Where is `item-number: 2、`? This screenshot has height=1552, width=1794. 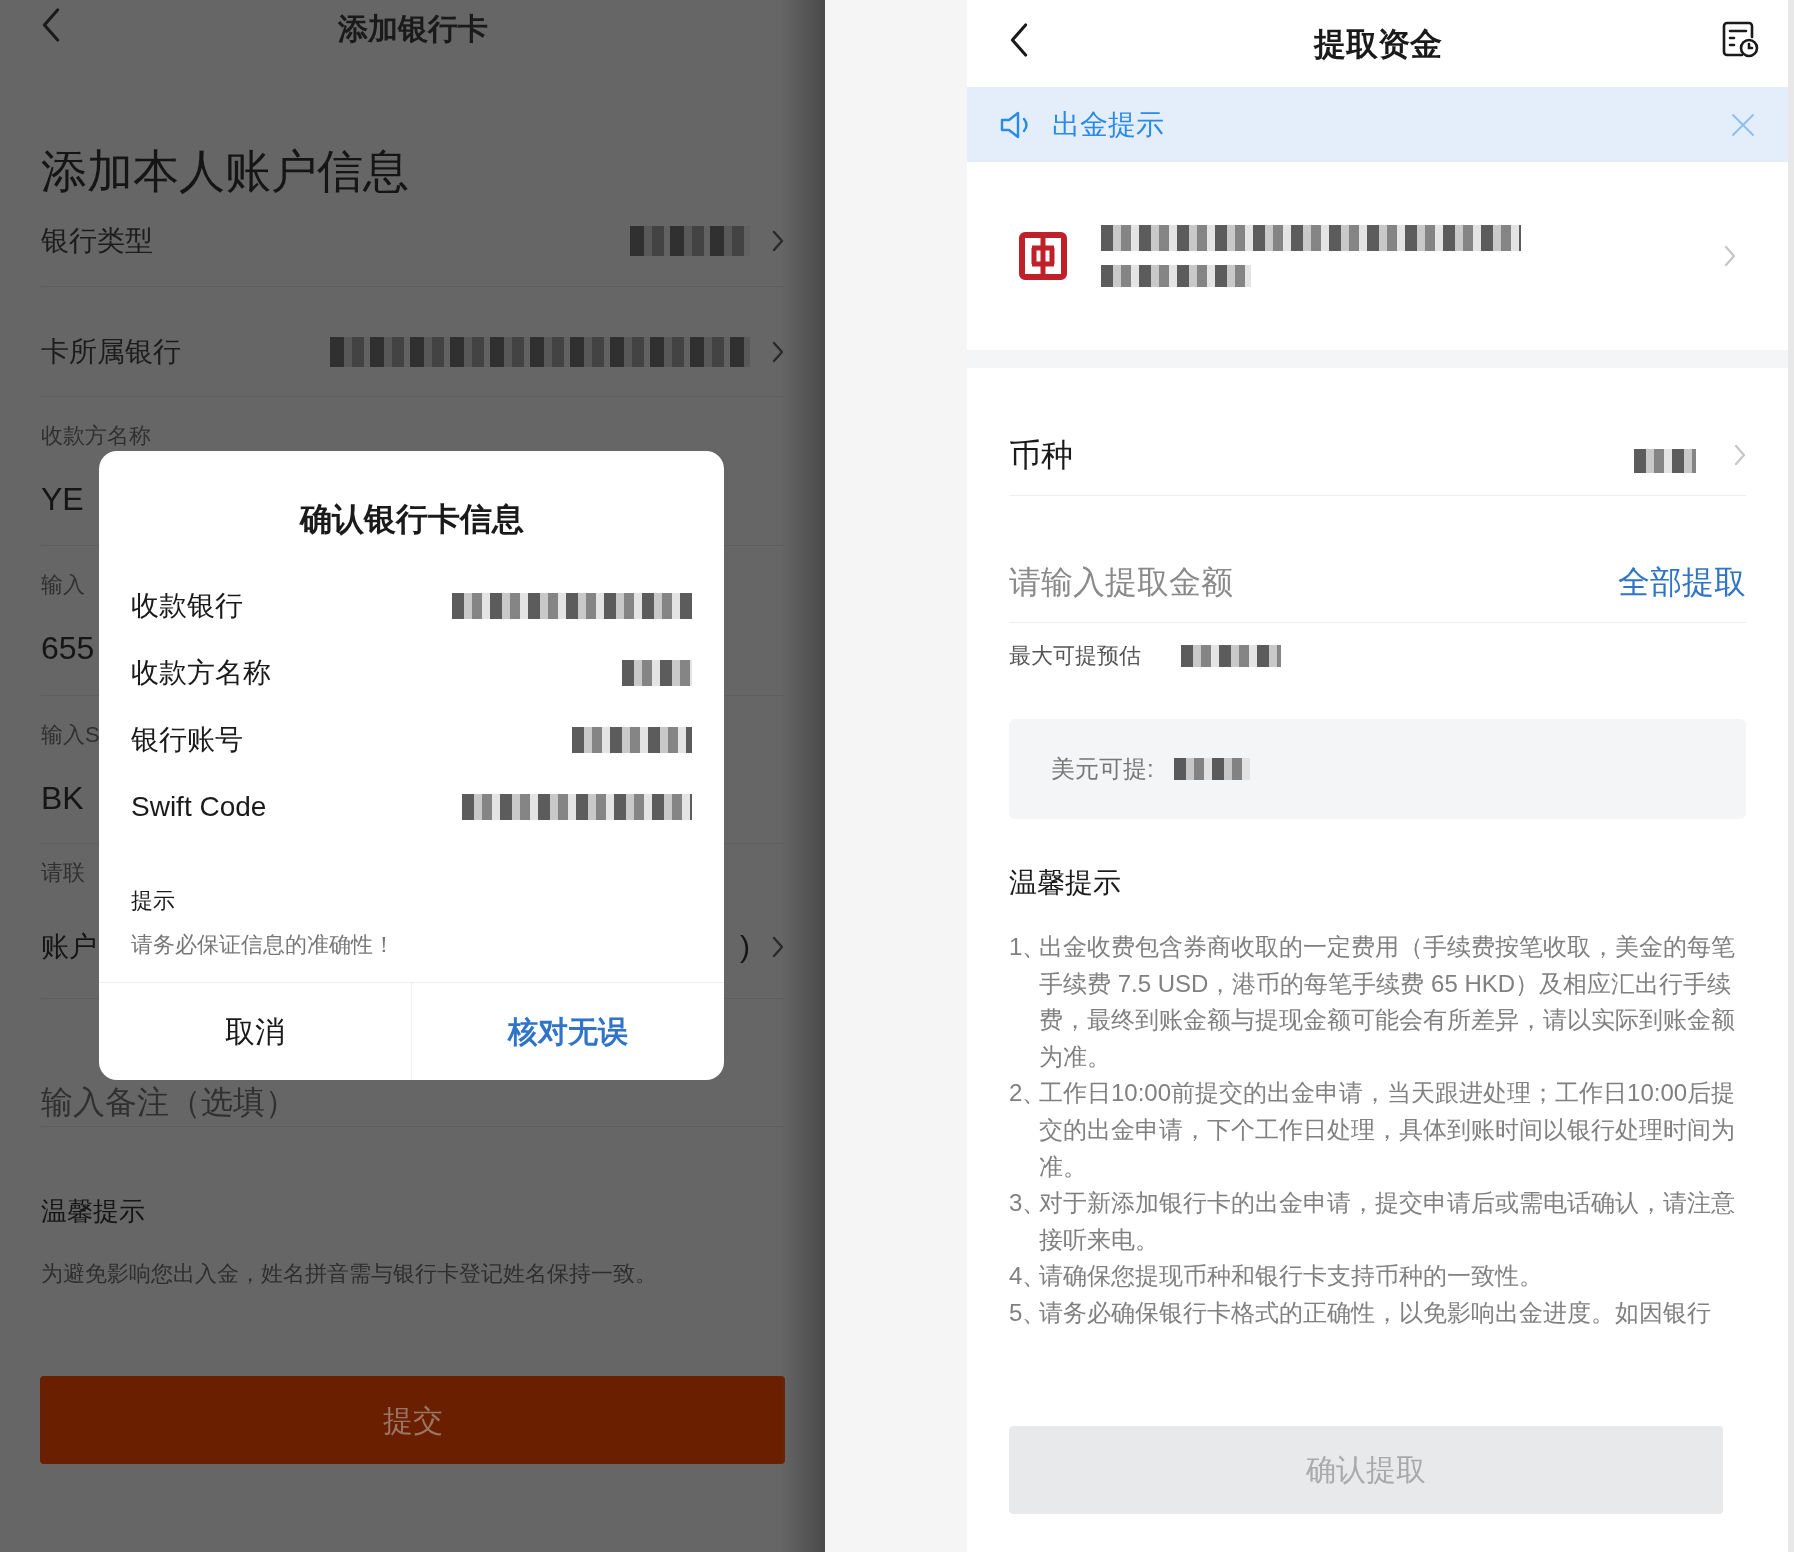
item-number: 2、 is located at coordinates (1024, 1093).